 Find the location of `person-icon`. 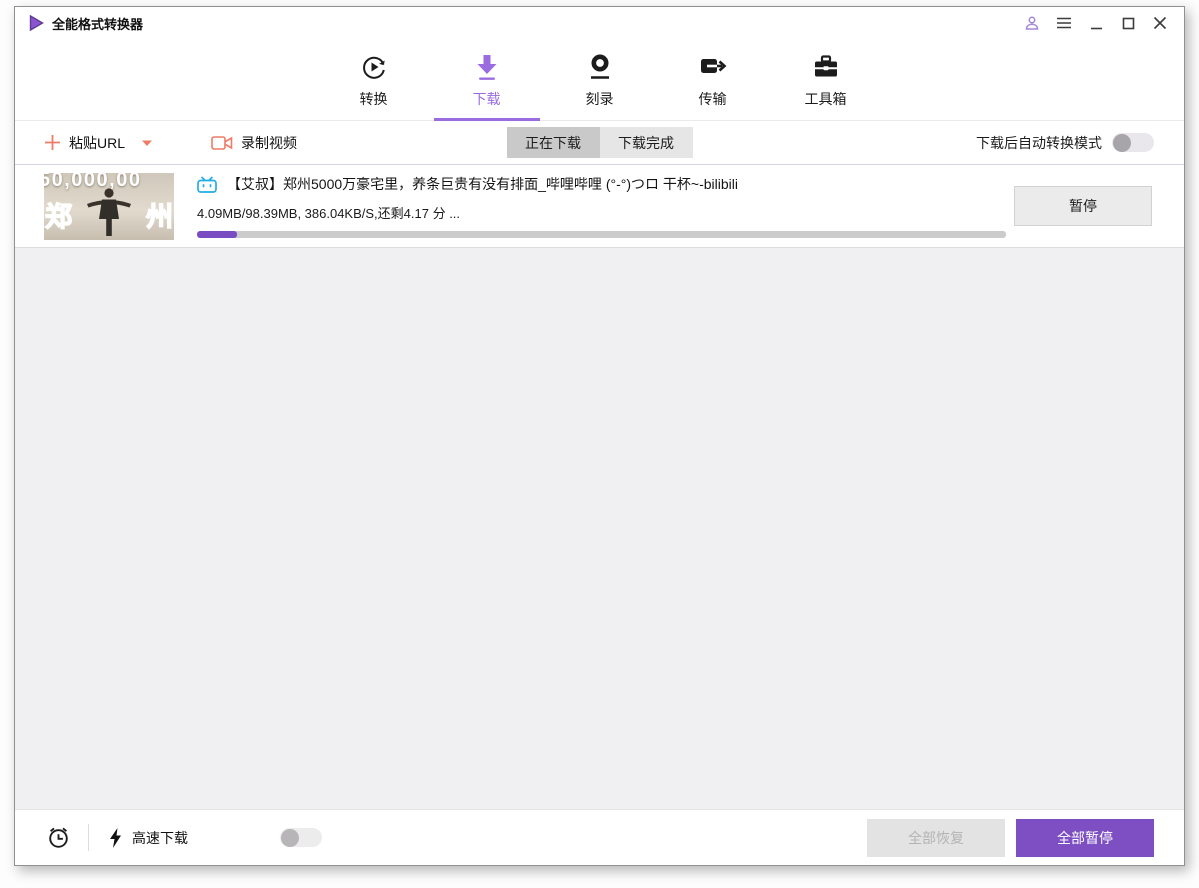

person-icon is located at coordinates (1032, 23).